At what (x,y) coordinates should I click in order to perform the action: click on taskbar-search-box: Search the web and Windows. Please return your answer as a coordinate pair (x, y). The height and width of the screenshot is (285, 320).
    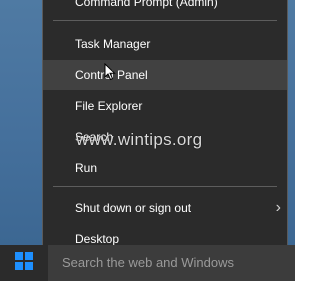
    Looking at the image, I should click on (171, 263).